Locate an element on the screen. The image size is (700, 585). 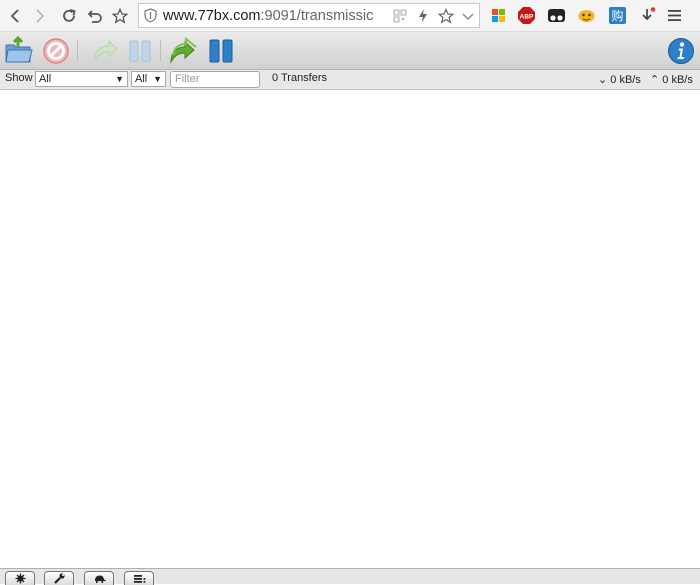
tracker-filter-select: All ▼ is located at coordinates (148, 79).